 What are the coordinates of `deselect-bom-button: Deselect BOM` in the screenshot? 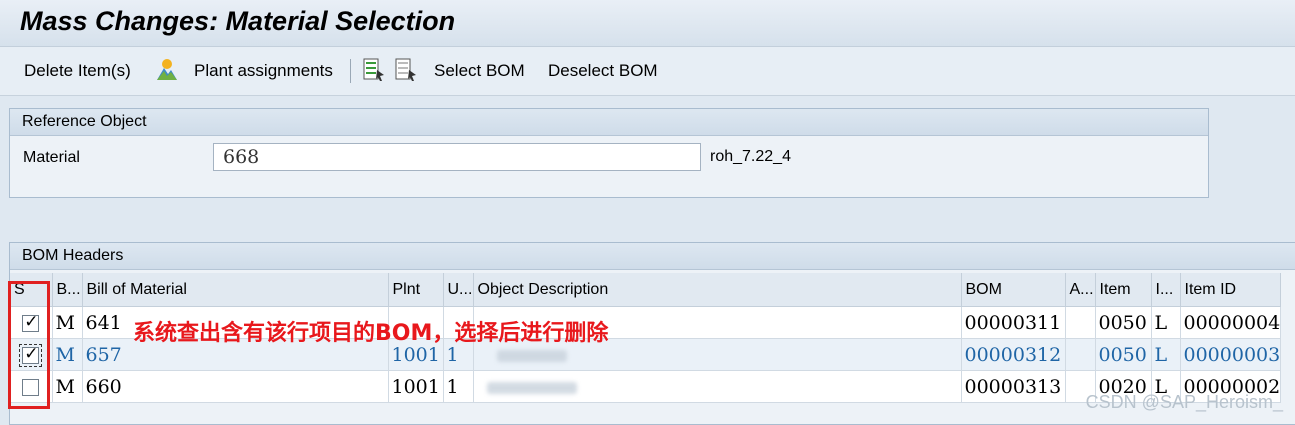 It's located at (603, 71).